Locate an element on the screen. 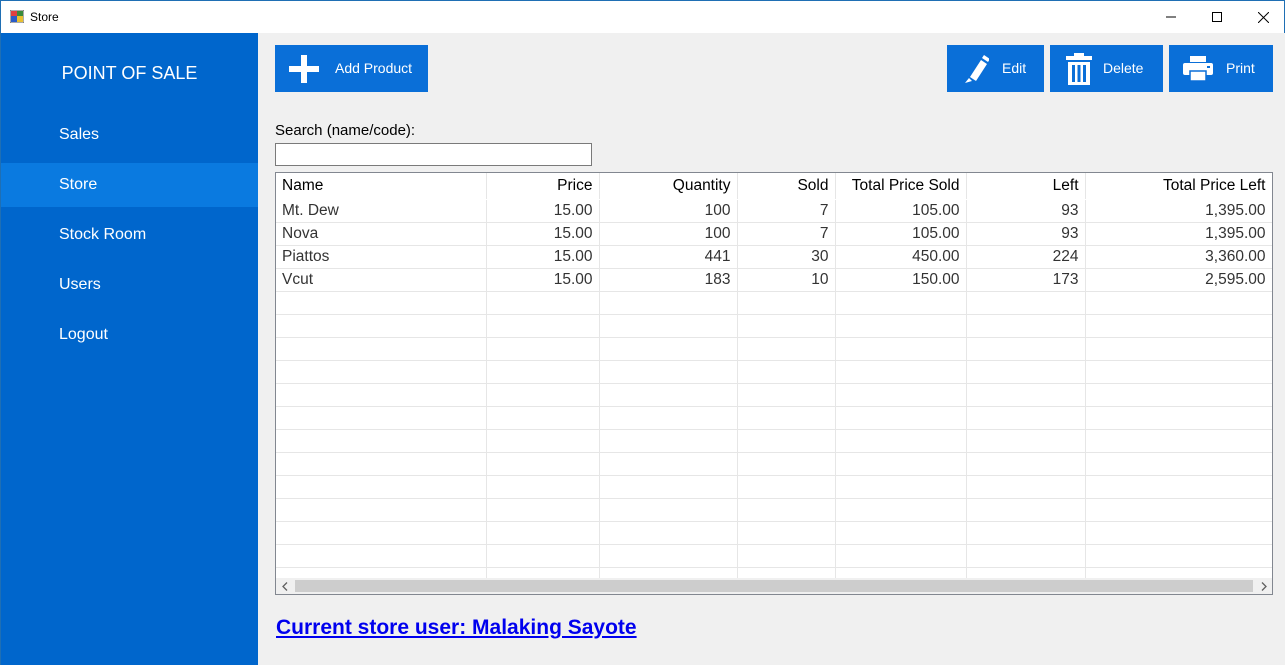 This screenshot has width=1285, height=665. close-icon is located at coordinates (1263, 17).